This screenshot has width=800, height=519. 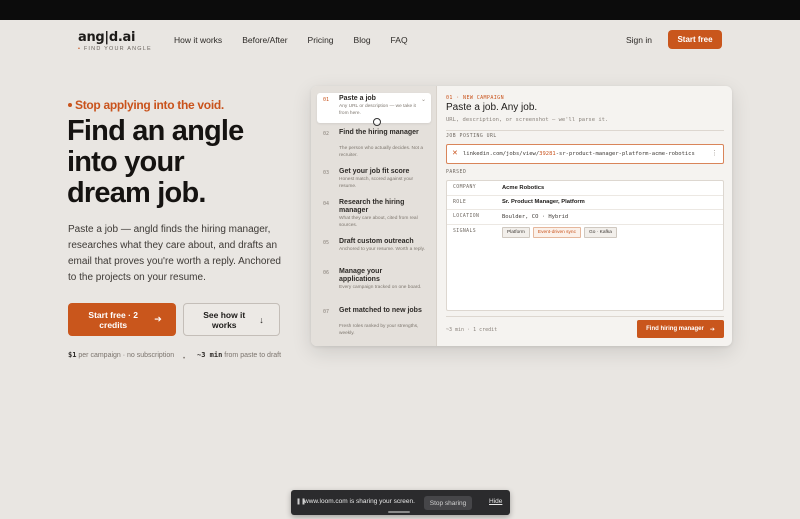 What do you see at coordinates (471, 136) in the screenshot?
I see `url-label: JOB POSTING URL` at bounding box center [471, 136].